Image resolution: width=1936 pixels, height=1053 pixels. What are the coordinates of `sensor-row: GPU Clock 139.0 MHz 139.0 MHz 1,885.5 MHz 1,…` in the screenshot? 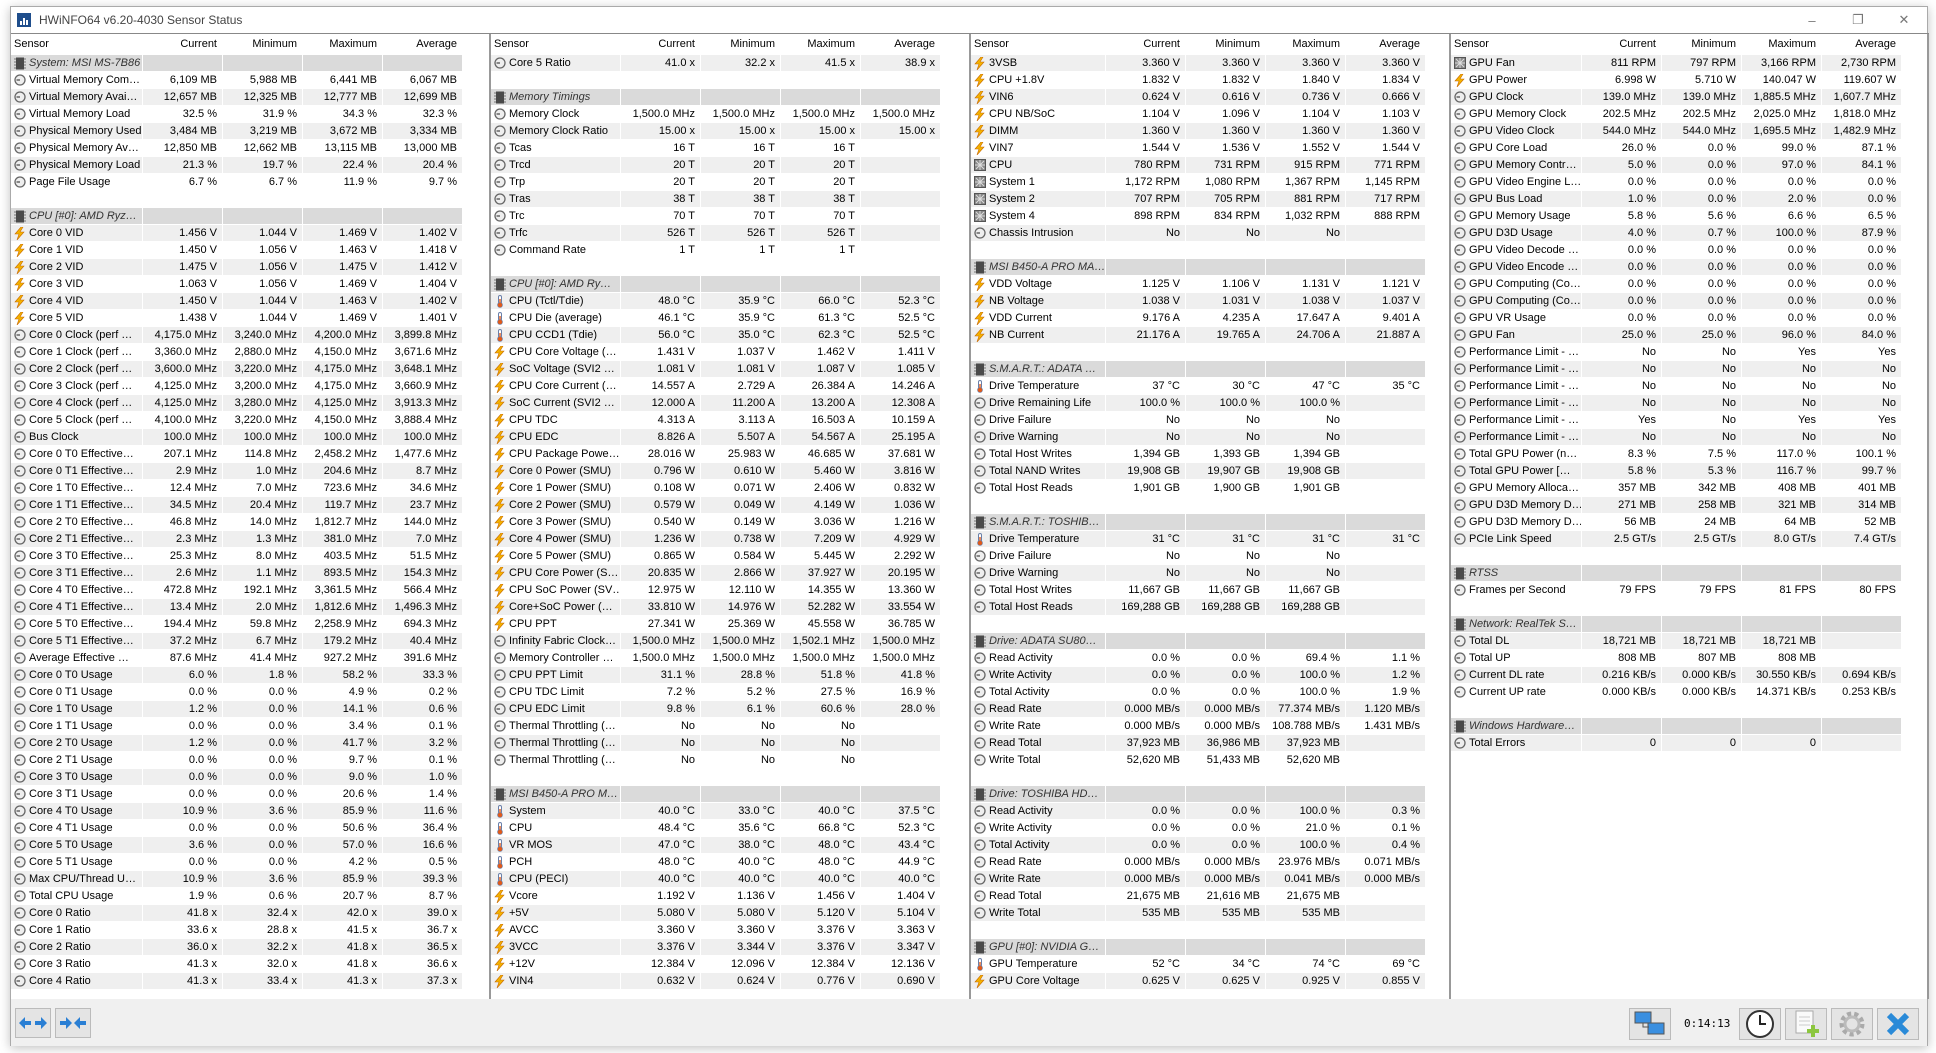 It's located at (1689, 97).